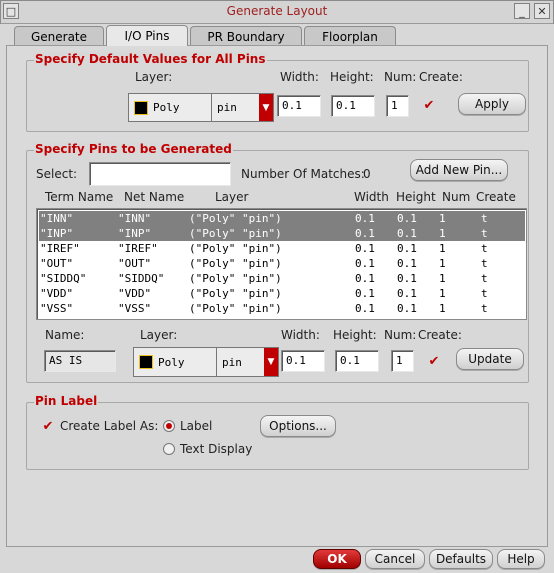  What do you see at coordinates (416, 197) in the screenshot?
I see `column-height: Height` at bounding box center [416, 197].